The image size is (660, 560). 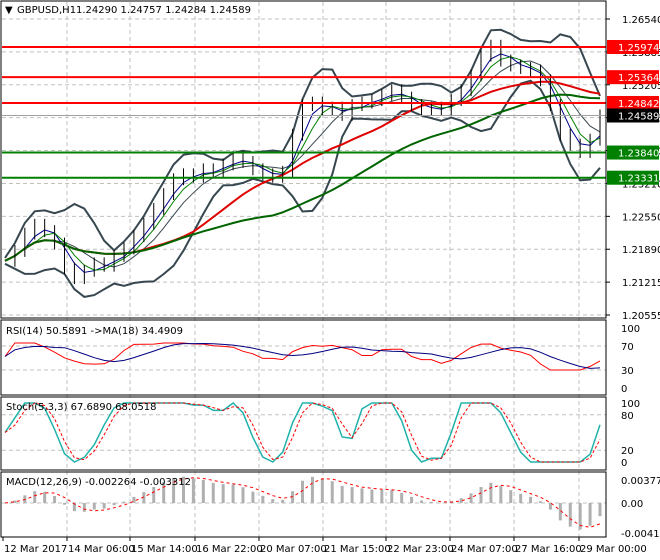 What do you see at coordinates (357, 549) in the screenshot?
I see `x-label: 21 Mar 15:00` at bounding box center [357, 549].